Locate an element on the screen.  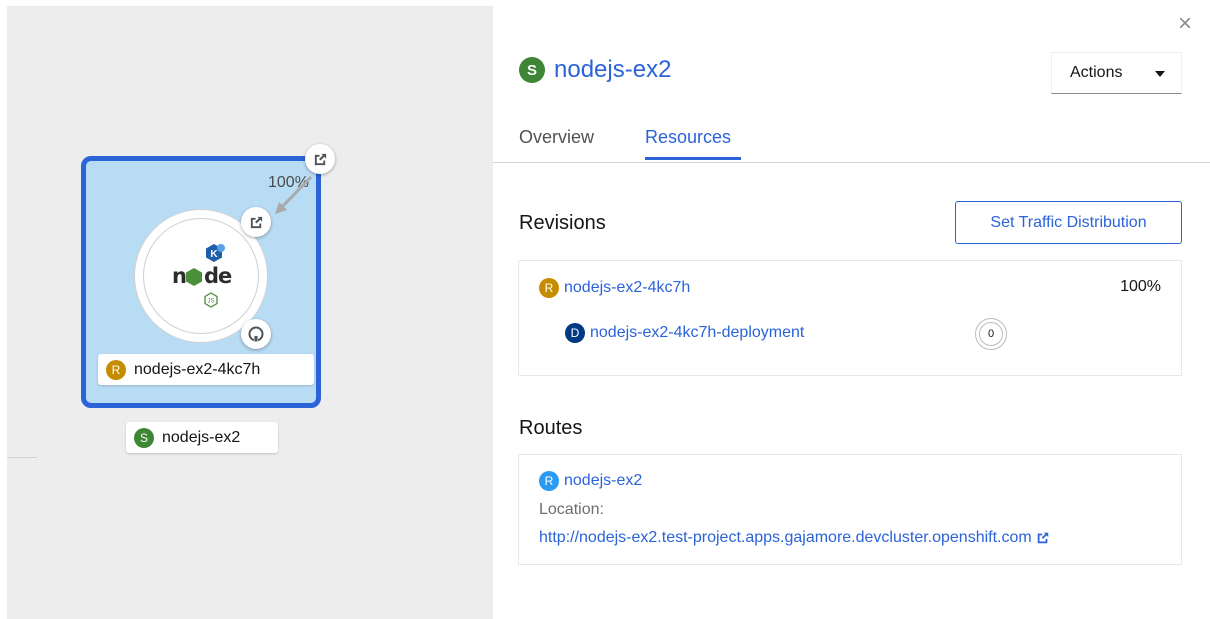
active-tab-indicator is located at coordinates (693, 158).